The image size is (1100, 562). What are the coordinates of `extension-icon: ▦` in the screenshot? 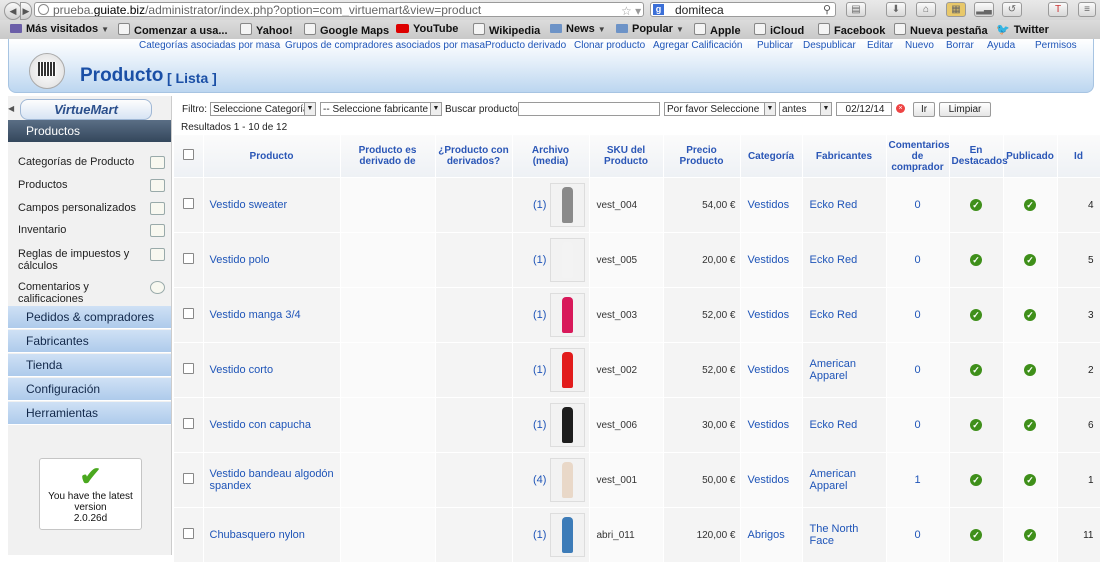 It's located at (956, 9).